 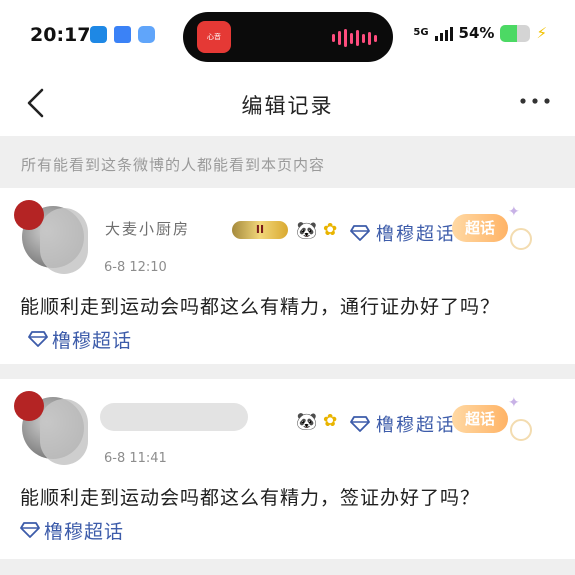 I want to click on more-dots-icon, so click(x=535, y=101).